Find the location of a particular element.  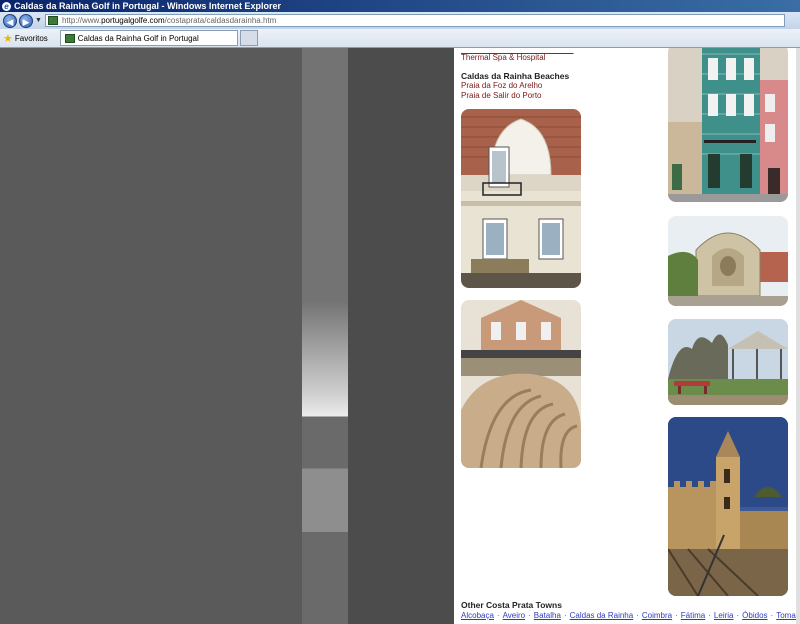

gradient-stripe is located at coordinates (325, 336).